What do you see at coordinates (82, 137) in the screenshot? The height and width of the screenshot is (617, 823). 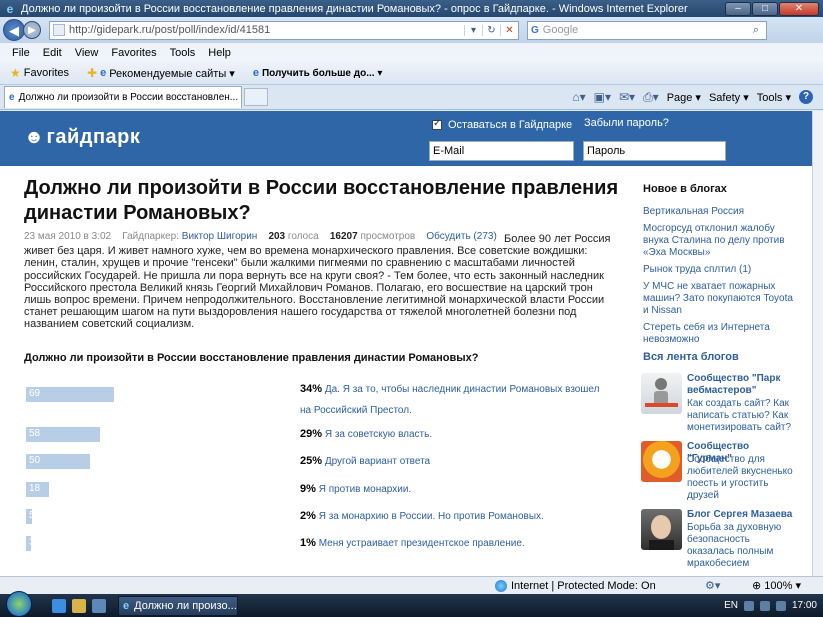 I see `site-logo: ☻ гайдпарк` at bounding box center [82, 137].